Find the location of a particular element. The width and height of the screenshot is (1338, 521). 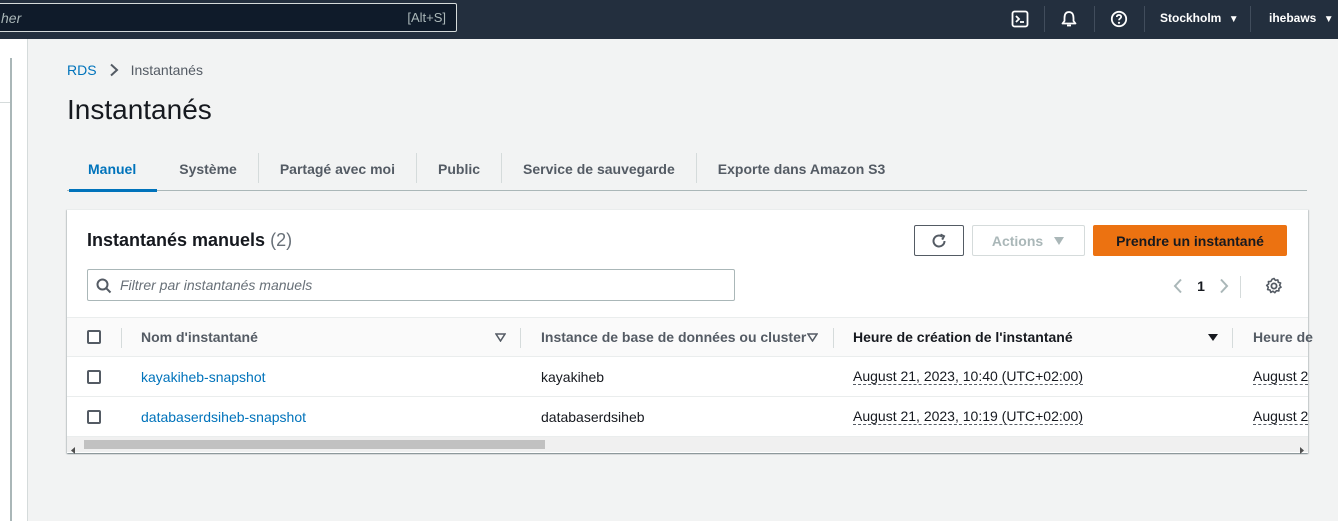

creation-time-value: August 21, 2023, 10:40 (UTC+02:00) is located at coordinates (968, 376).